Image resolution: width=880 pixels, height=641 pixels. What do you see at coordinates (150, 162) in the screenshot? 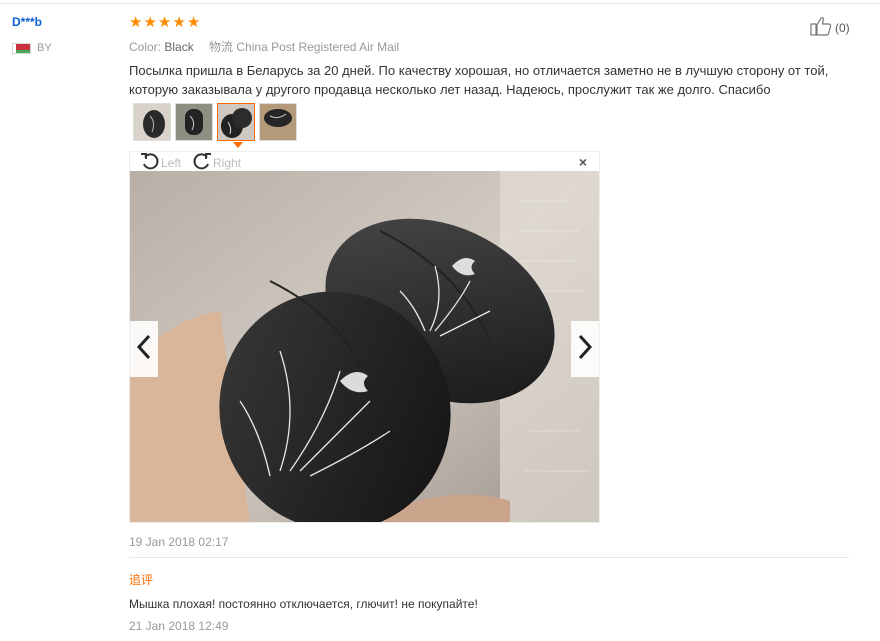
I see `rotate-left-icon` at bounding box center [150, 162].